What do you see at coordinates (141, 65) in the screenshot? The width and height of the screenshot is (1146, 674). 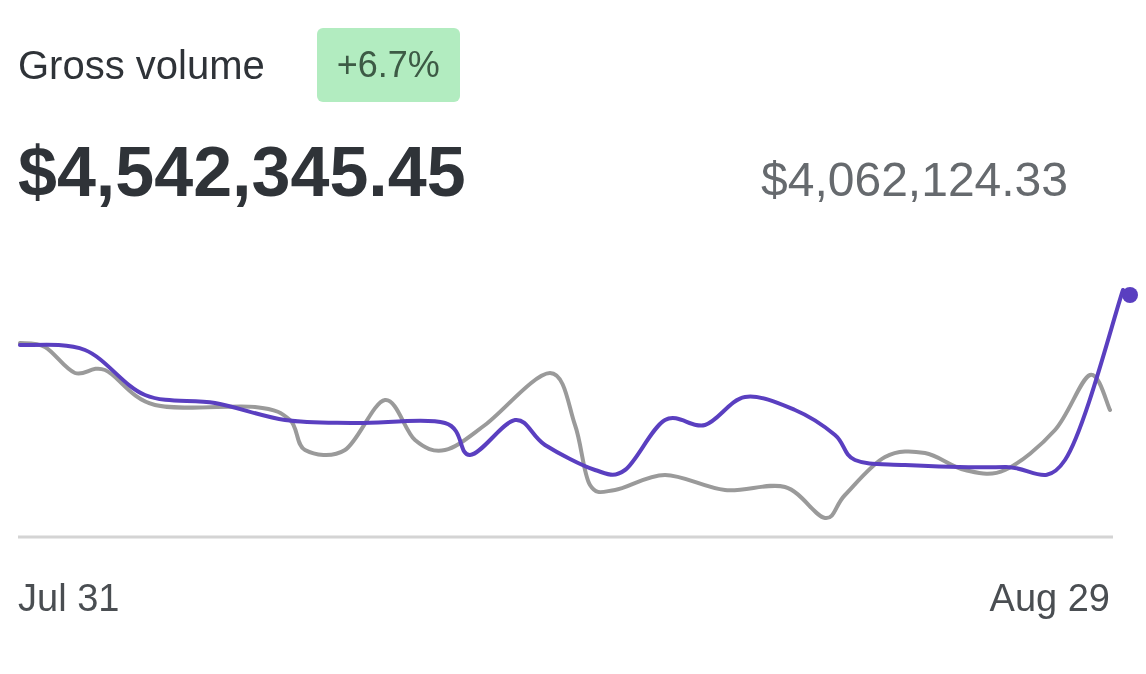 I see `widget-title: Gross volume` at bounding box center [141, 65].